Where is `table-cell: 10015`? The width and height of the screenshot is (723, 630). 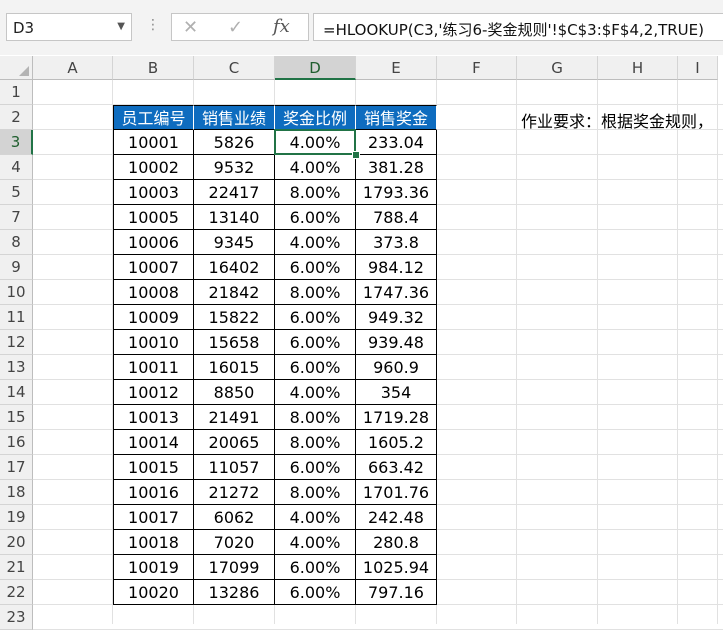 table-cell: 10015 is located at coordinates (153, 467).